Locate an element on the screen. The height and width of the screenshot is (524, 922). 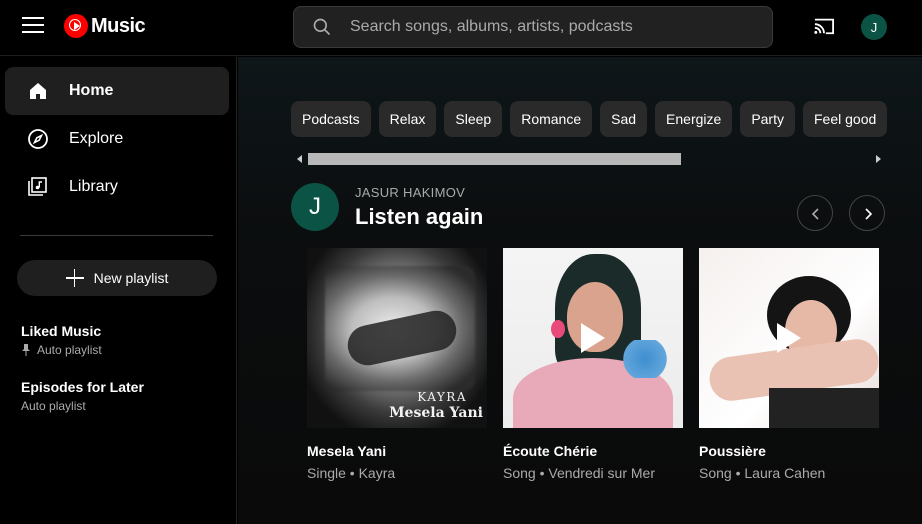
search-icon is located at coordinates (322, 27).